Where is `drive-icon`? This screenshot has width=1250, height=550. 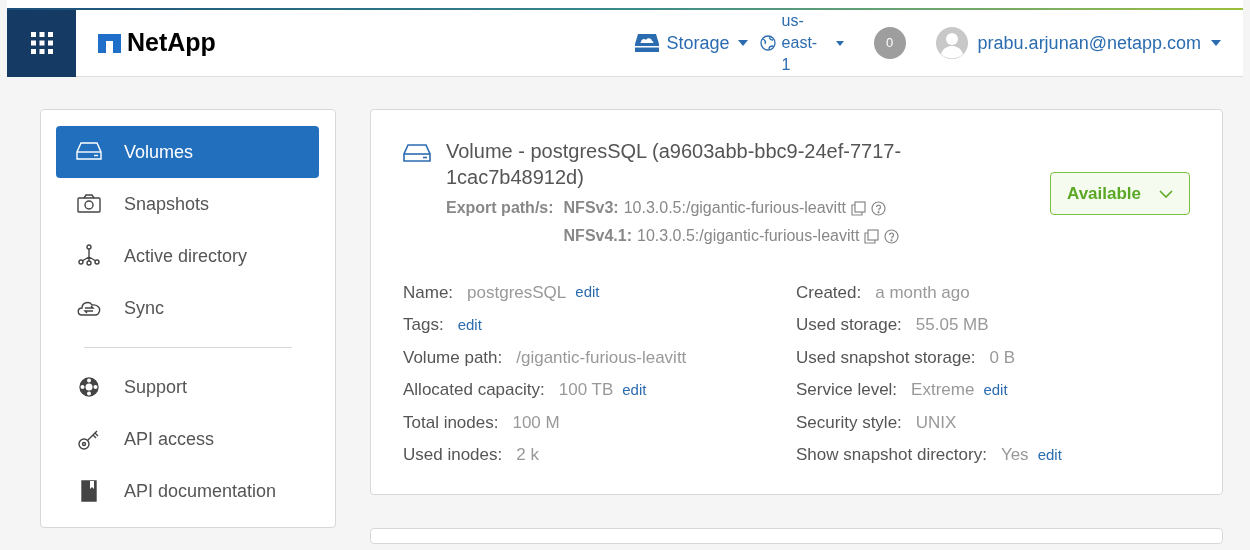
drive-icon is located at coordinates (417, 153).